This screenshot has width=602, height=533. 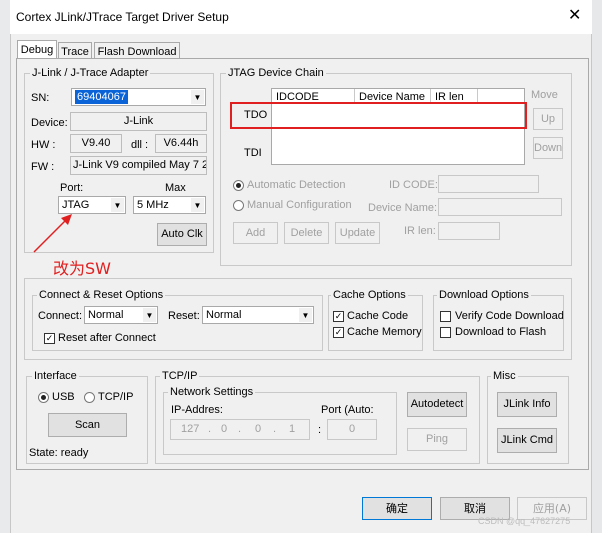 I want to click on annotation-arrow-icon, so click(x=52, y=233).